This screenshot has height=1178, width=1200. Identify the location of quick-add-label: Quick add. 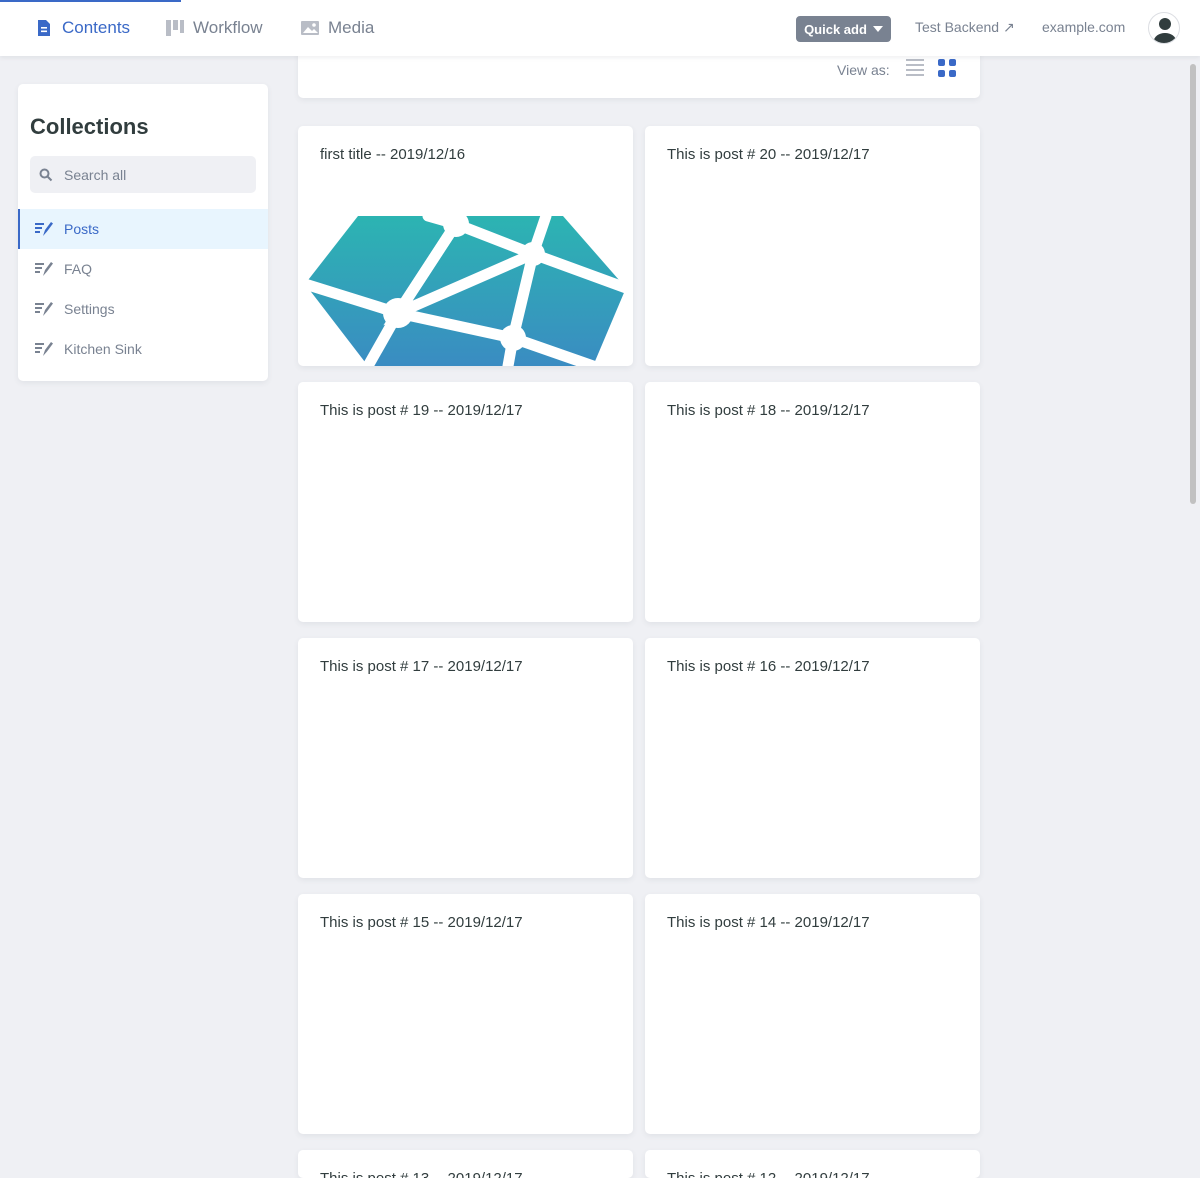
(835, 29).